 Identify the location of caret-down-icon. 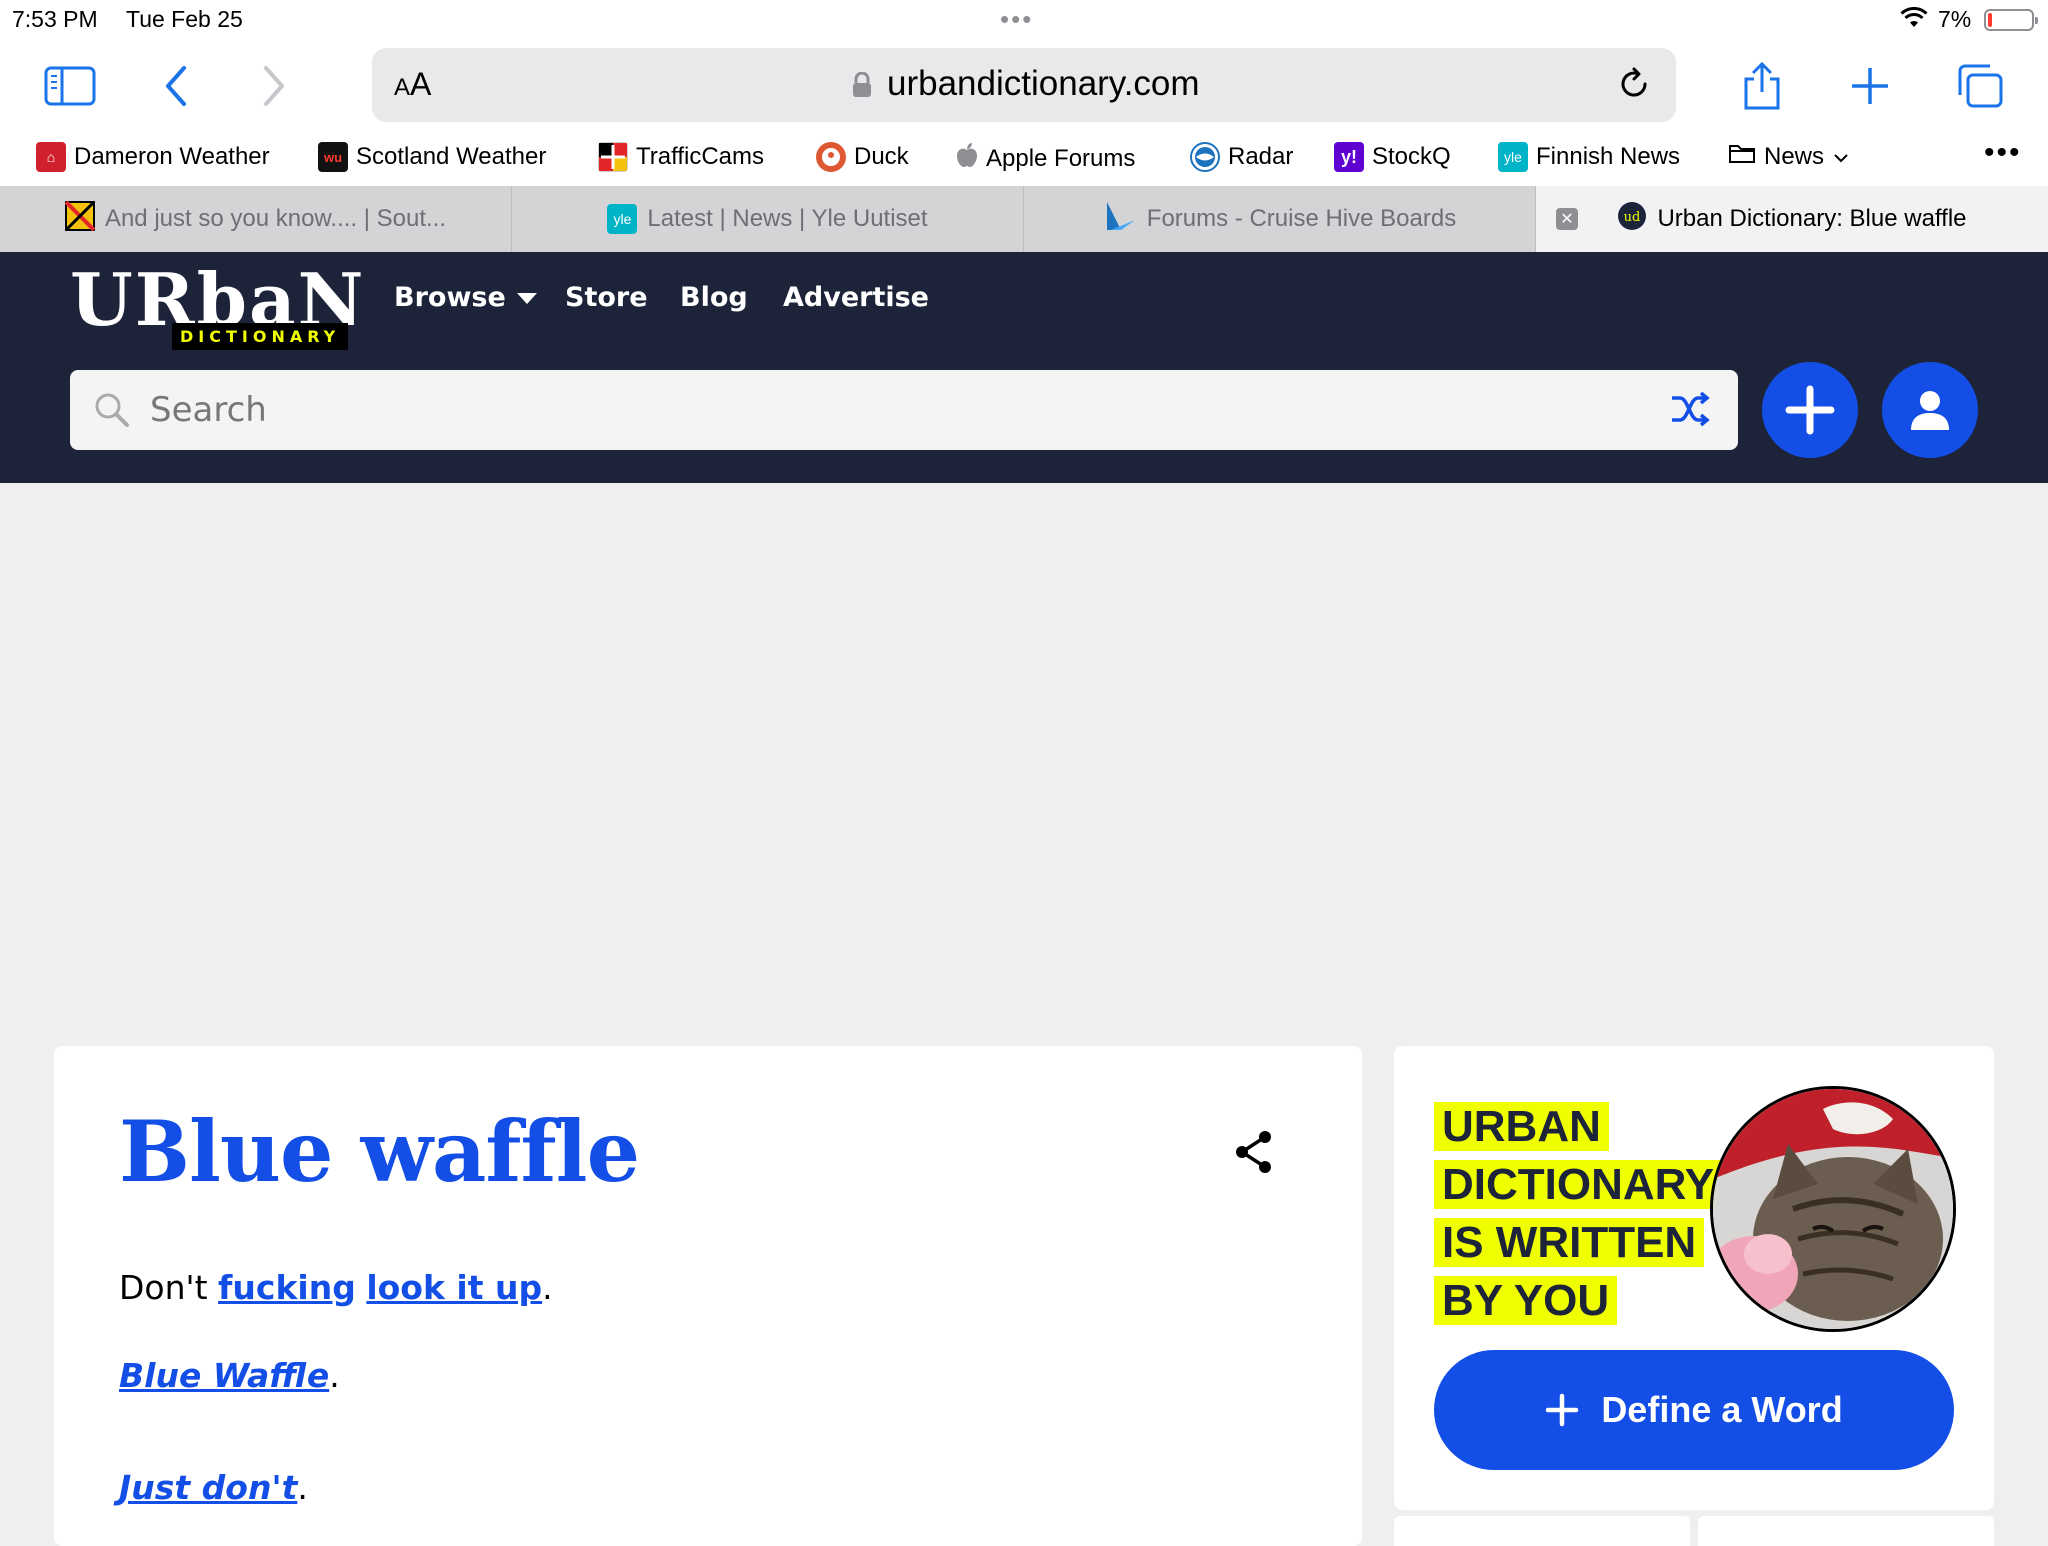
(526, 298).